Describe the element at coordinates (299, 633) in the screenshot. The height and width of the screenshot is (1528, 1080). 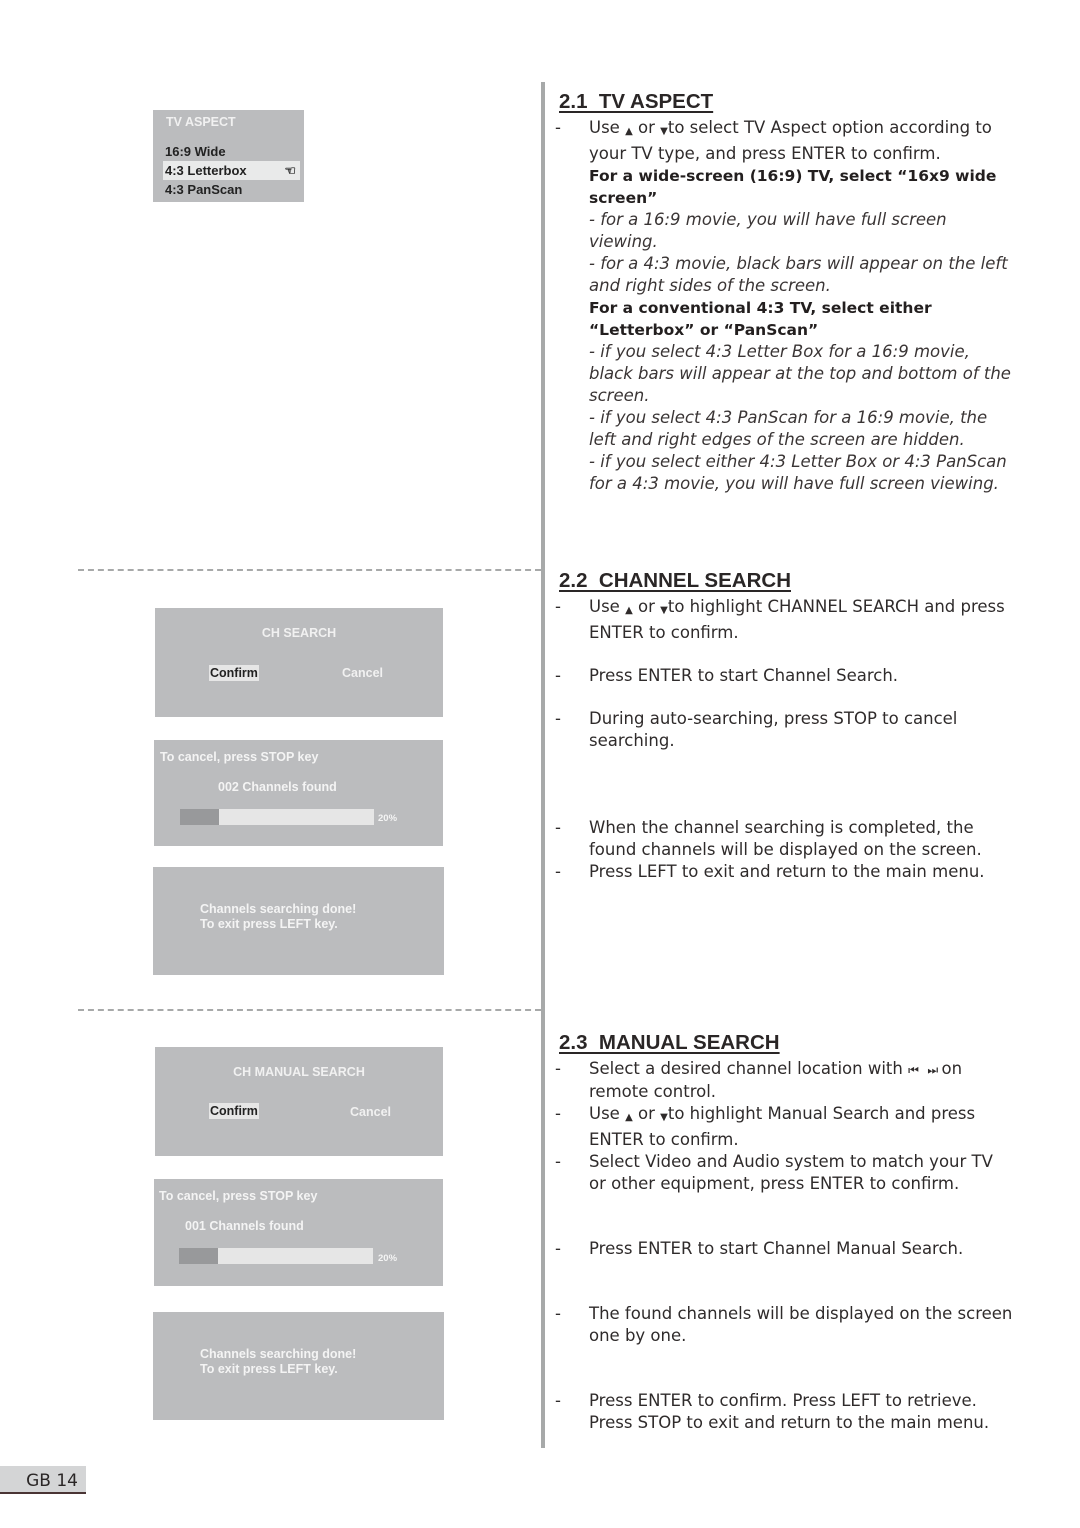
I see `dialog-title: CH SEARCH` at that location.